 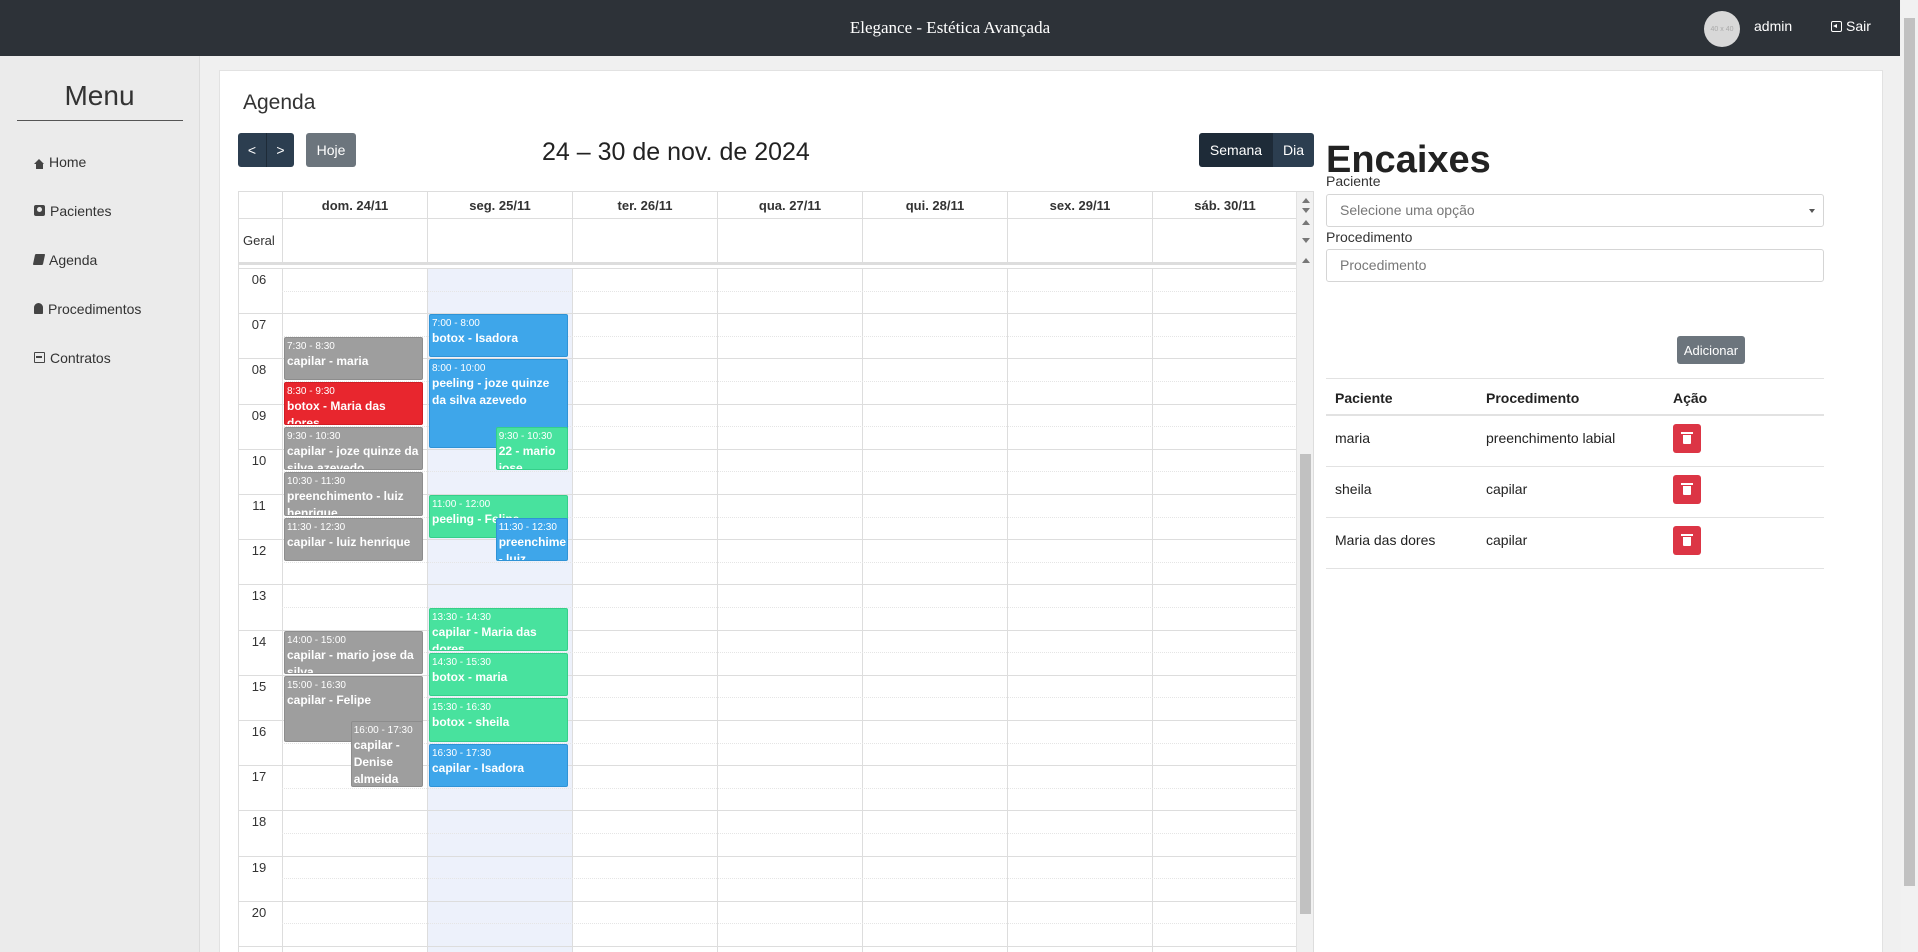 What do you see at coordinates (527, 457) in the screenshot?
I see `event-title: 22 - mario jose` at bounding box center [527, 457].